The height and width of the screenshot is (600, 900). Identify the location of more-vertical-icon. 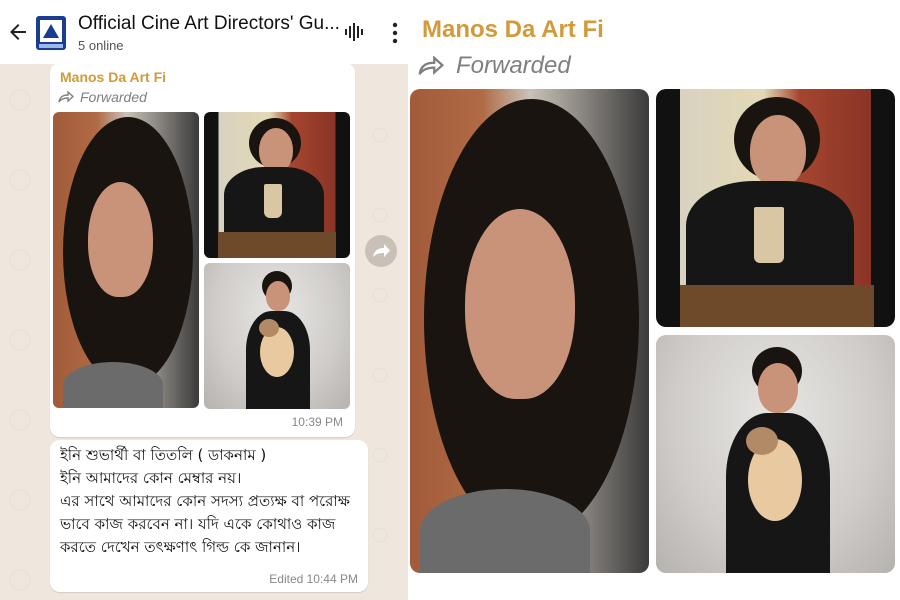
(395, 33).